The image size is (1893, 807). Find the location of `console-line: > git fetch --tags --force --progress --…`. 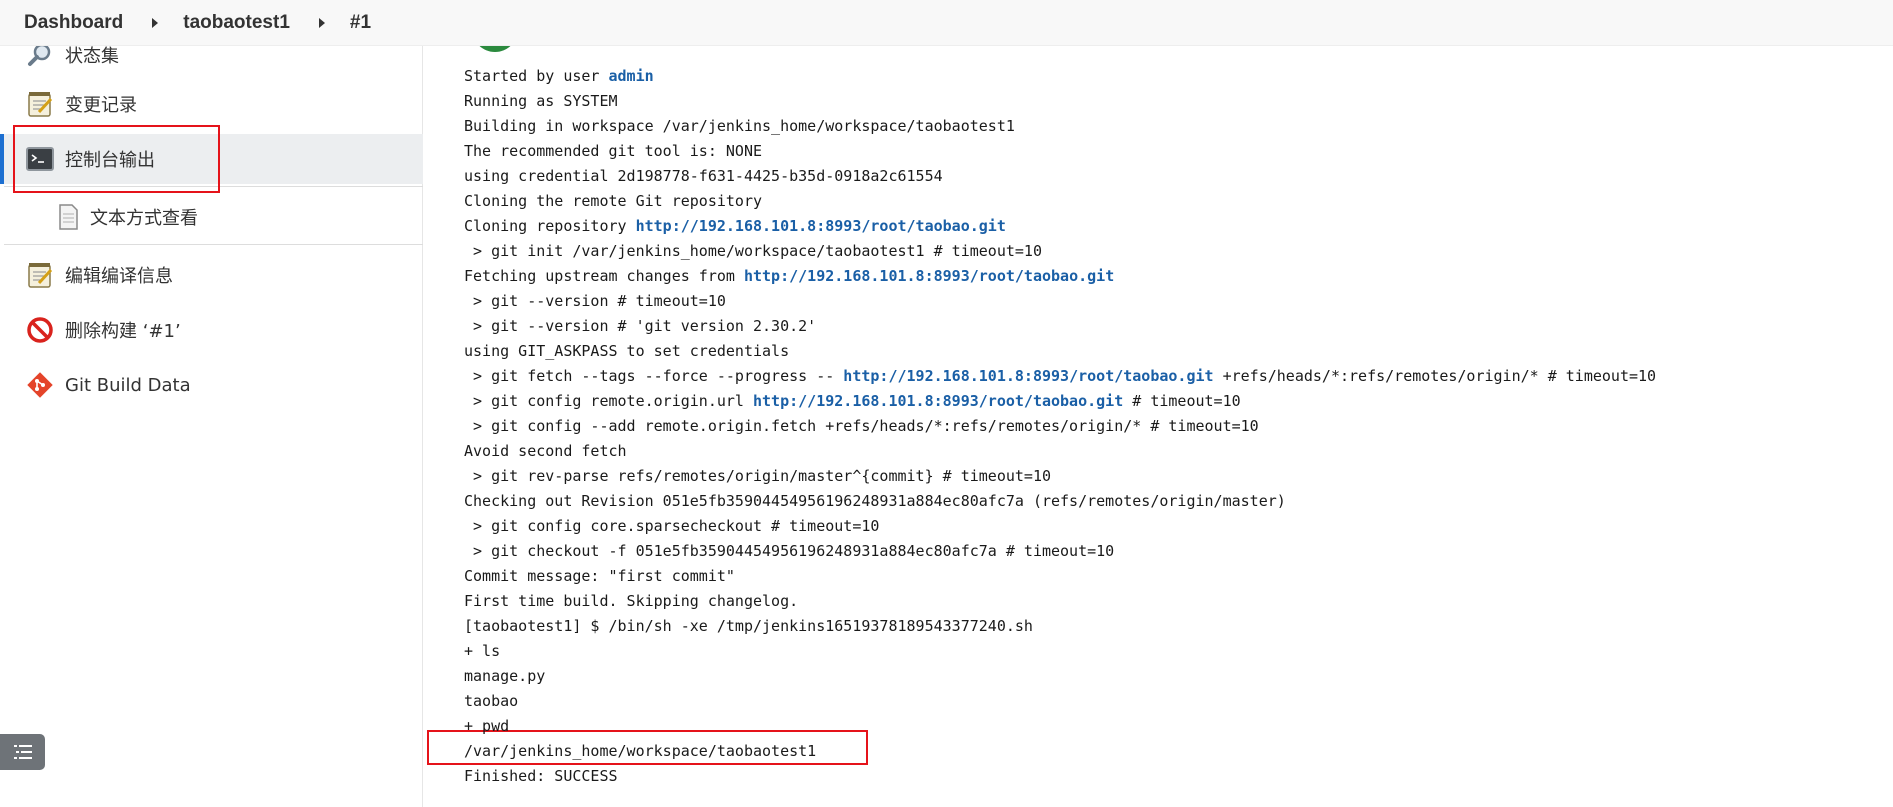

console-line: > git fetch --tags --force --progress --… is located at coordinates (1060, 376).